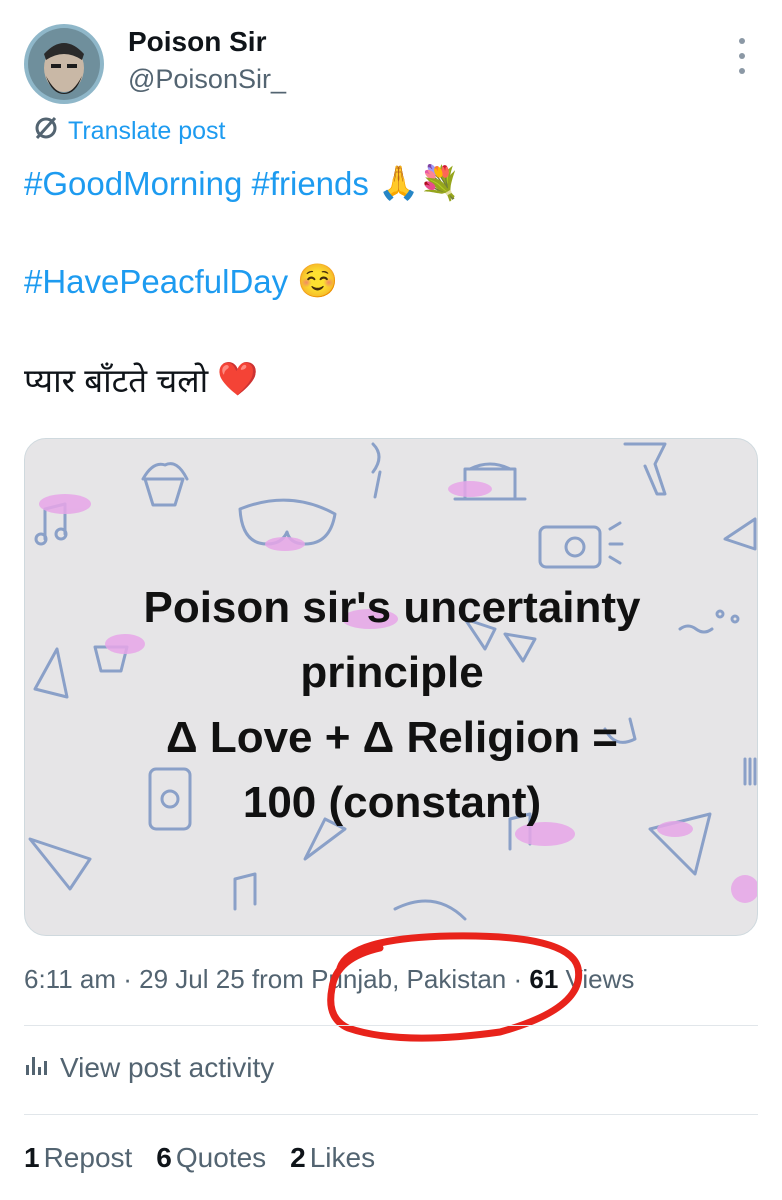 This screenshot has width=782, height=1200. What do you see at coordinates (156, 282) in the screenshot?
I see `hashtag-havepeacfulday: #HavePeacfulDay` at bounding box center [156, 282].